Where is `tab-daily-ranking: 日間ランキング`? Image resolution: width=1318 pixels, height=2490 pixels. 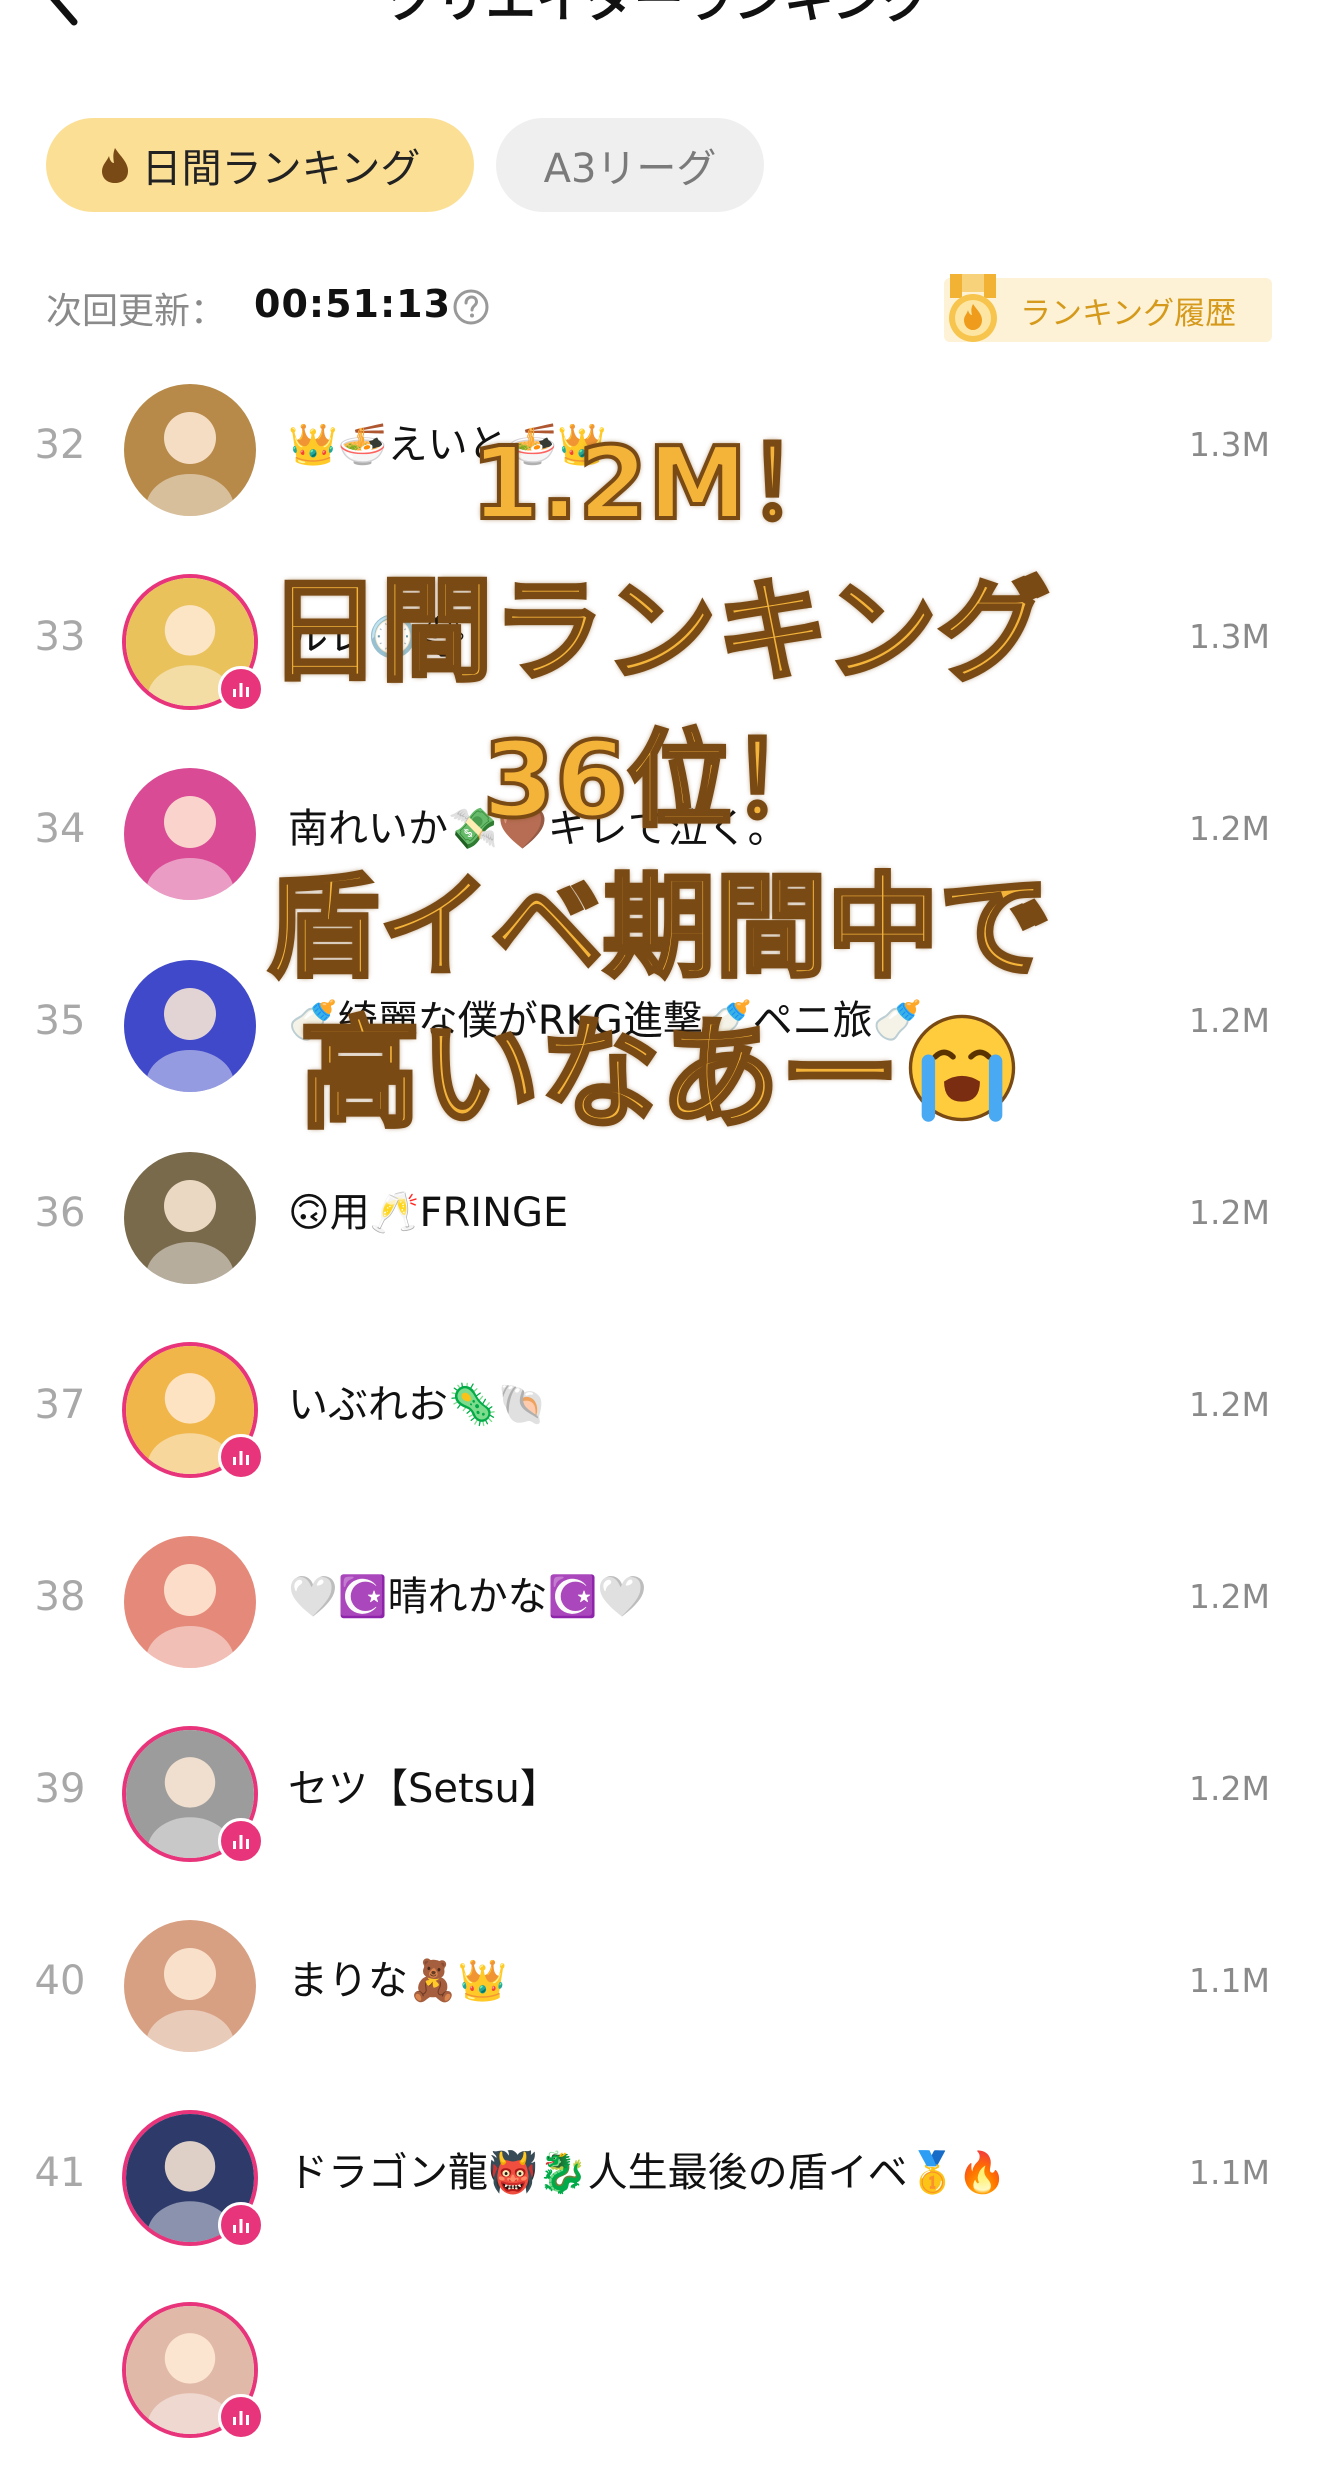
tab-daily-ranking: 日間ランキング is located at coordinates (260, 165).